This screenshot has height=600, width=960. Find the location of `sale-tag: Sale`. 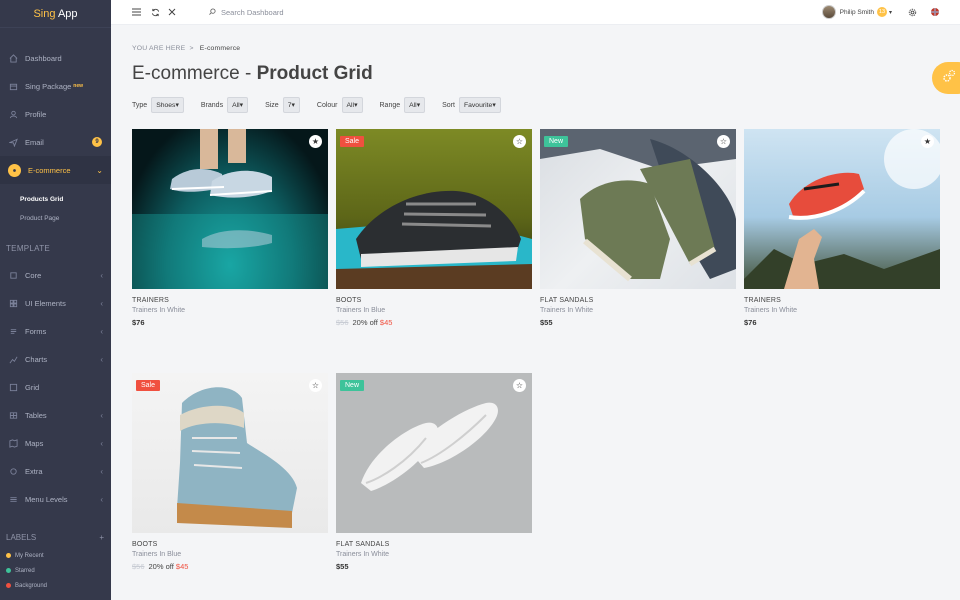

sale-tag: Sale is located at coordinates (148, 385).